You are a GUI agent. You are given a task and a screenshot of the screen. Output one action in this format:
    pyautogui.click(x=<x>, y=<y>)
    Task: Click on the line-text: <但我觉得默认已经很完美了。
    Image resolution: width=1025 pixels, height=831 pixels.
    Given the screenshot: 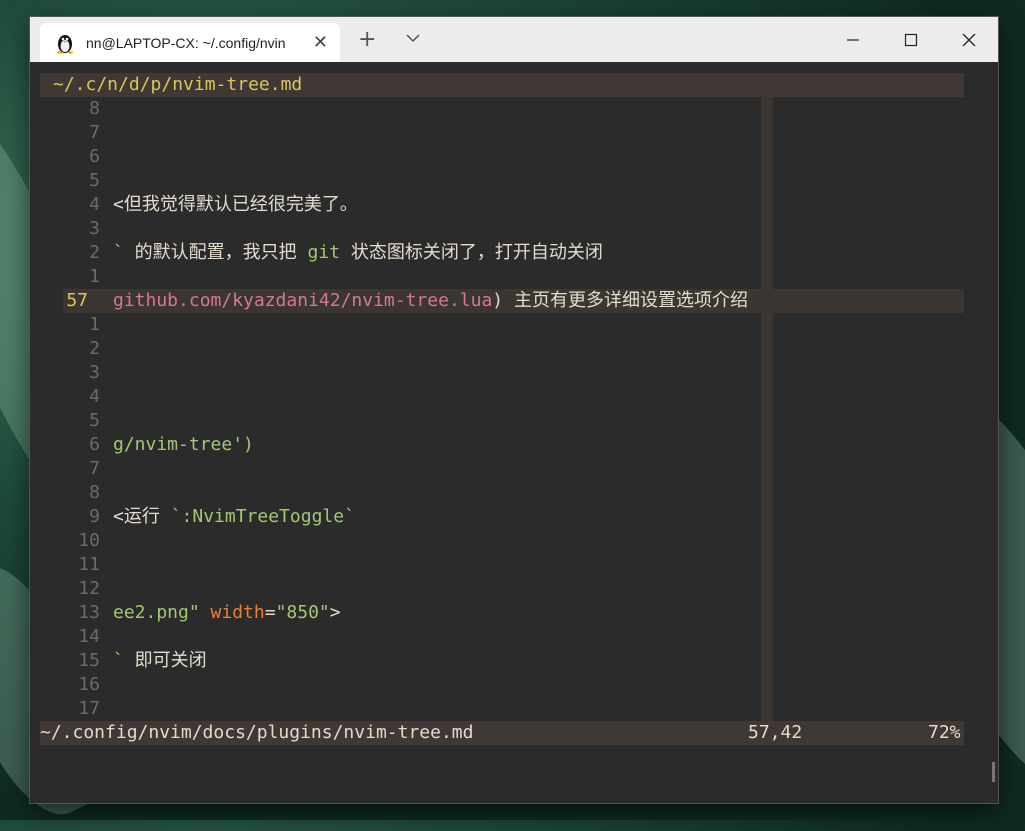 What is the action you would take?
    pyautogui.click(x=235, y=205)
    